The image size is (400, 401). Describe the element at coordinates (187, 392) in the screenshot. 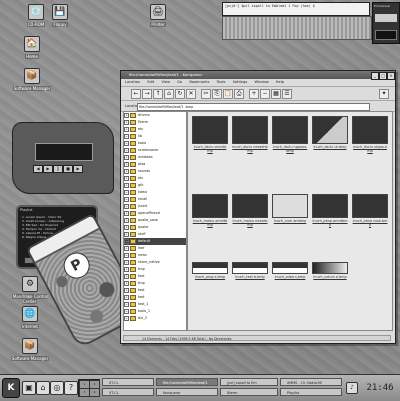

I see `task-button: Konqueror` at that location.